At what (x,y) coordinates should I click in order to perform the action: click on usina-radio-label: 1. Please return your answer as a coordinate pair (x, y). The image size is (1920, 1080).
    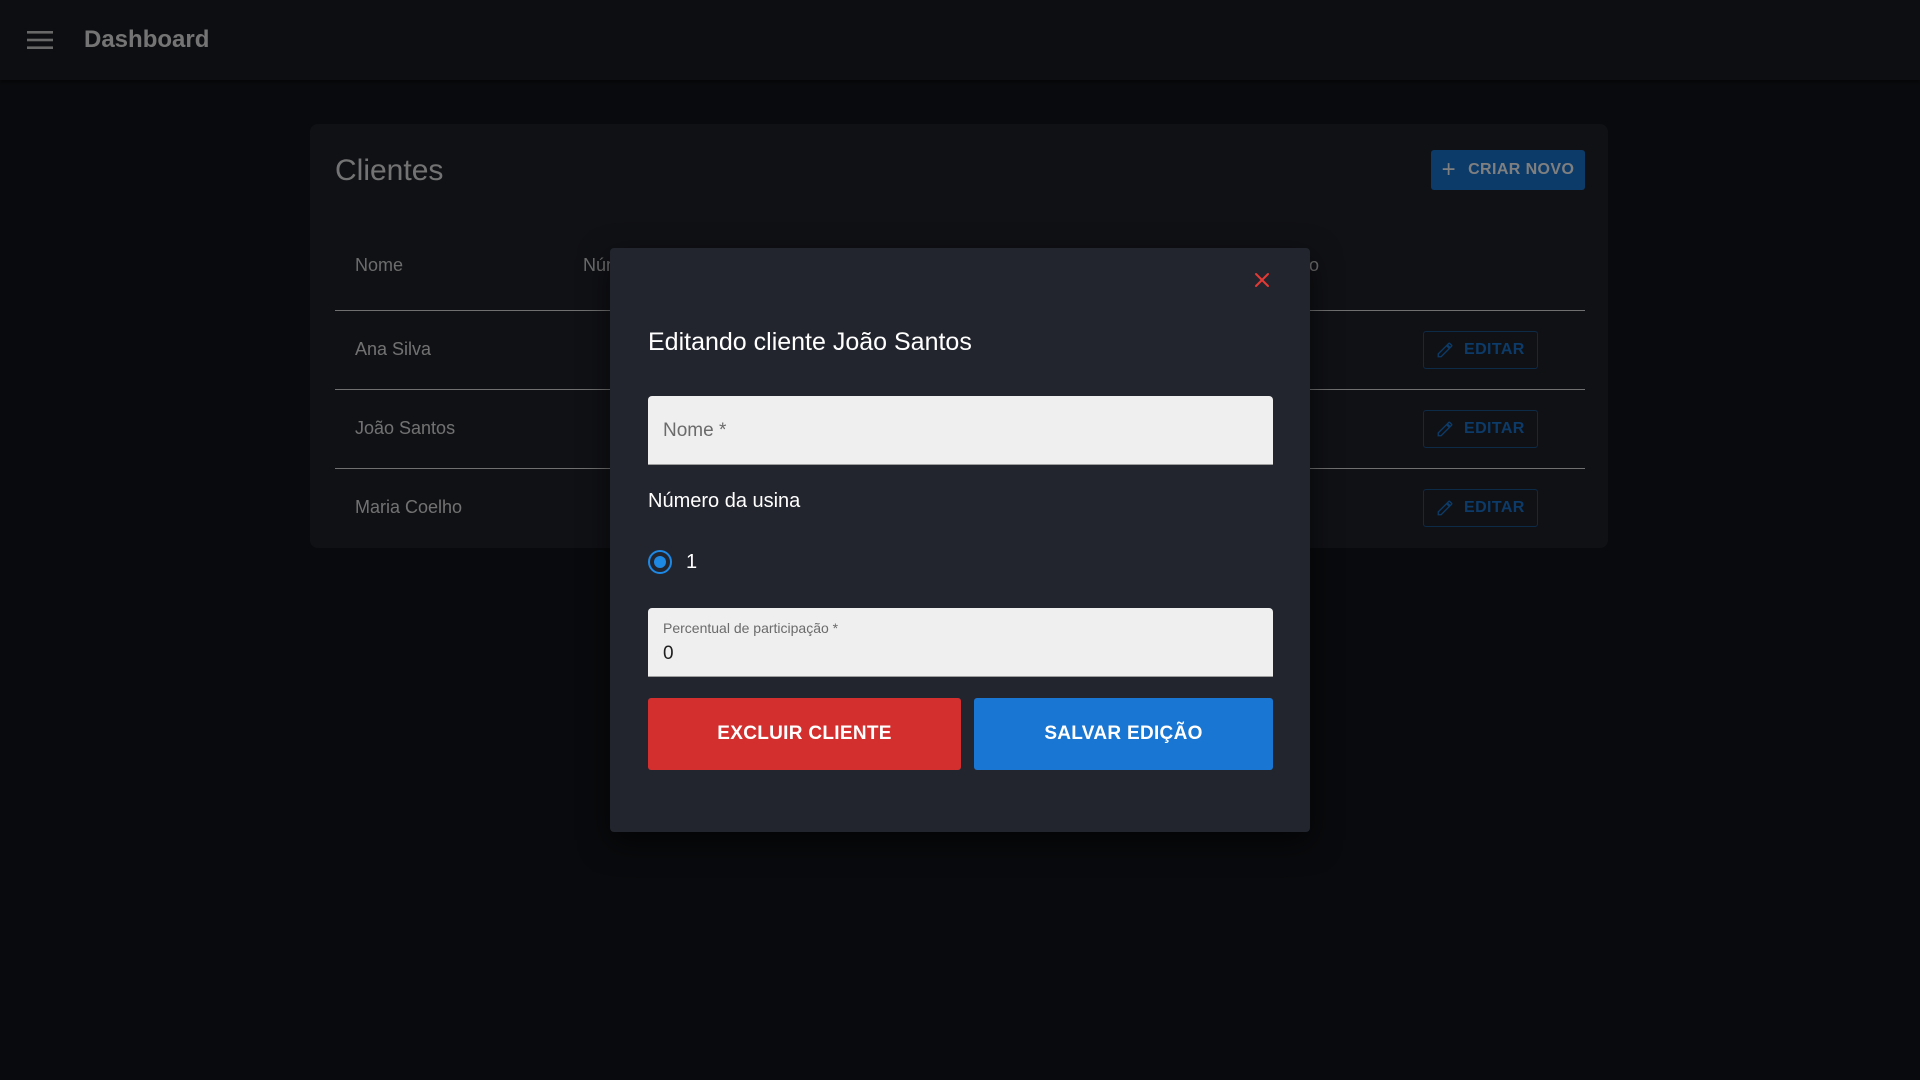
    Looking at the image, I should click on (692, 561).